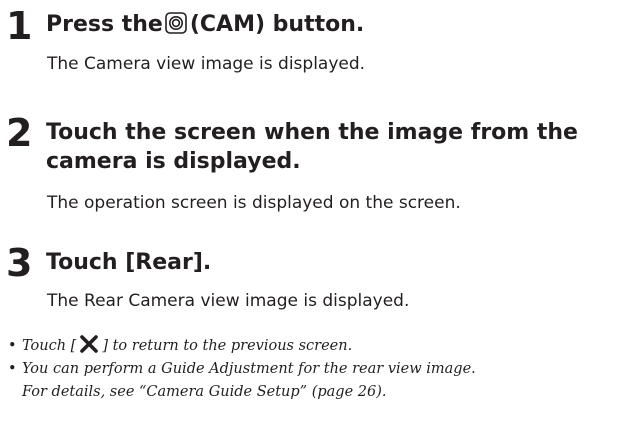  Describe the element at coordinates (89, 344) in the screenshot. I see `close-x-icon` at that location.